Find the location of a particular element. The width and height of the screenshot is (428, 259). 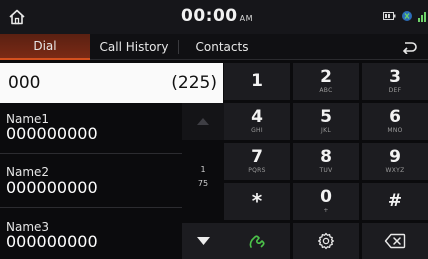

status-icons is located at coordinates (404, 16).